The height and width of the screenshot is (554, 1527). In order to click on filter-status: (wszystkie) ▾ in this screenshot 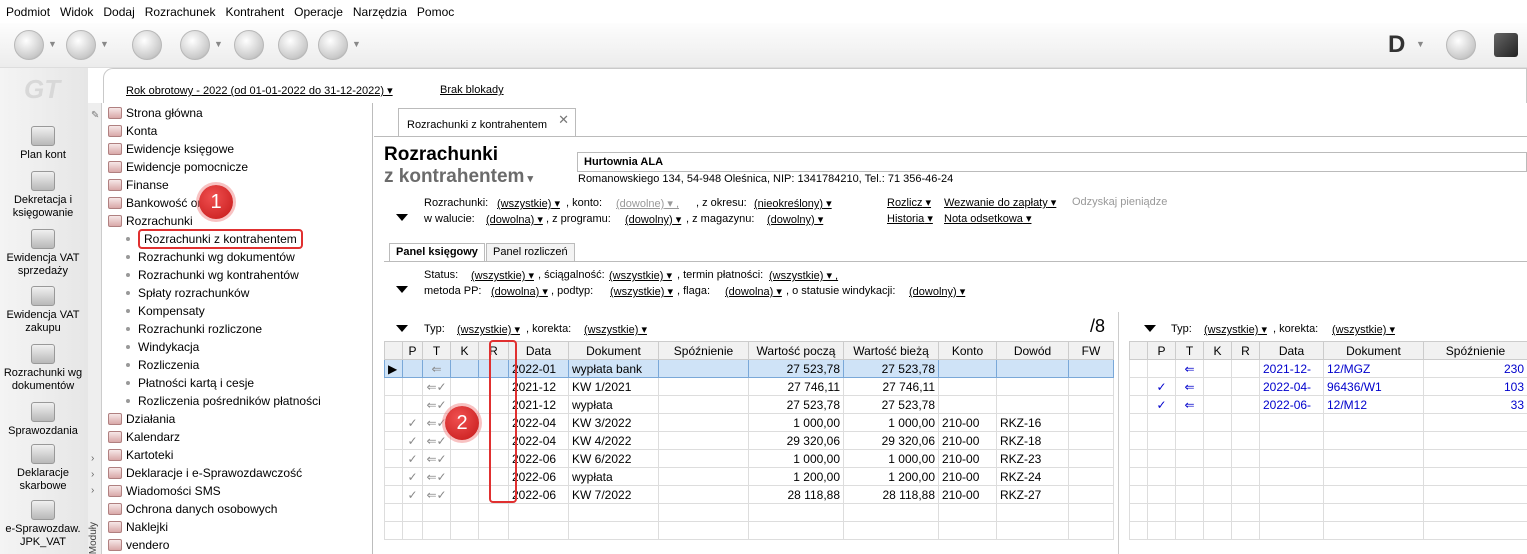, I will do `click(502, 275)`.